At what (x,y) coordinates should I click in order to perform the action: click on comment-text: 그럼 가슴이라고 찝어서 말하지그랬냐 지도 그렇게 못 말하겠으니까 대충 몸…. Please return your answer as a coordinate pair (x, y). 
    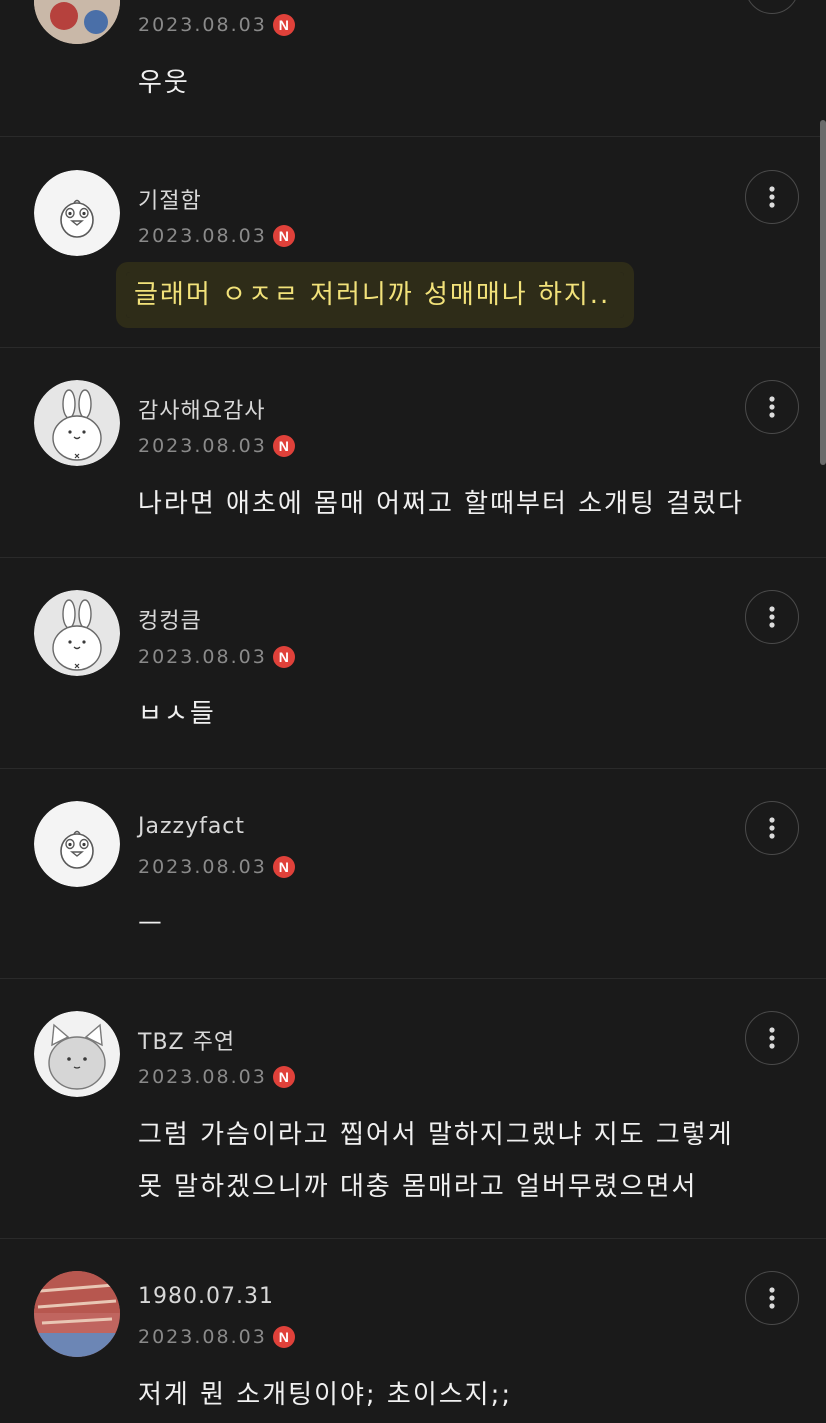
    Looking at the image, I should click on (436, 1161).